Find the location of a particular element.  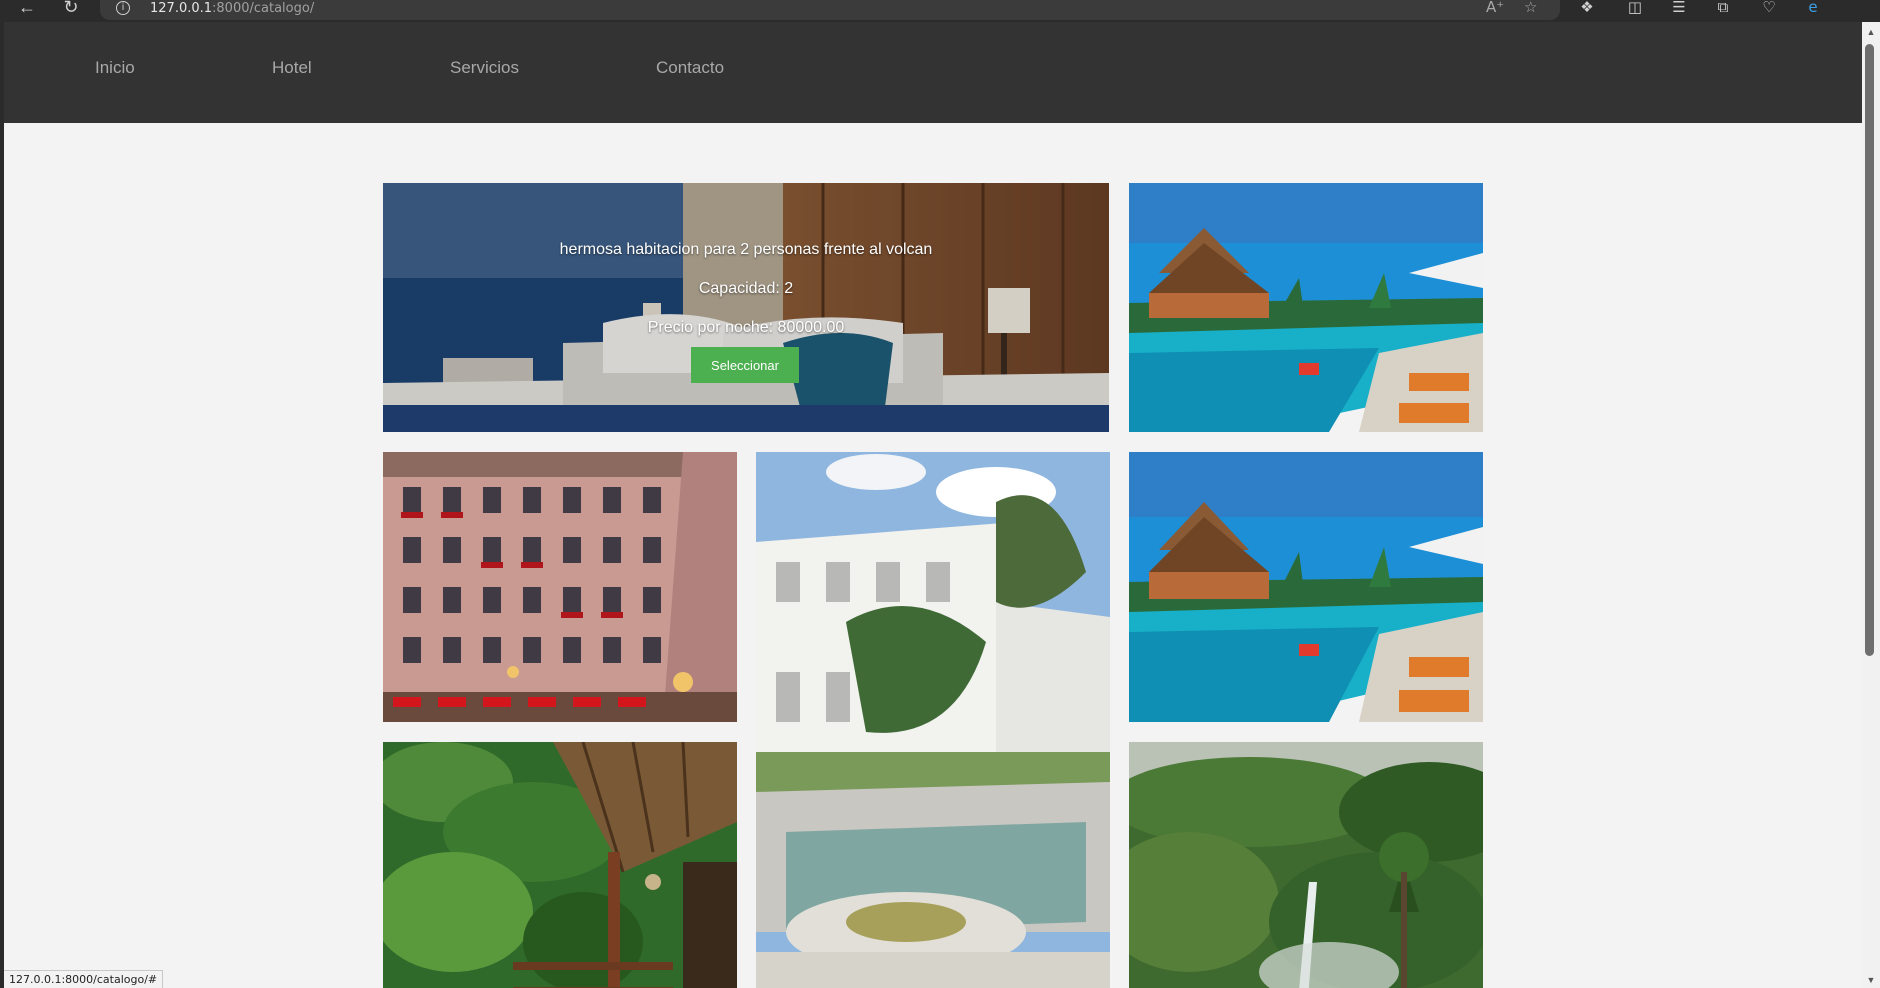

gallery-image-jungle-waterfall is located at coordinates (1306, 865).